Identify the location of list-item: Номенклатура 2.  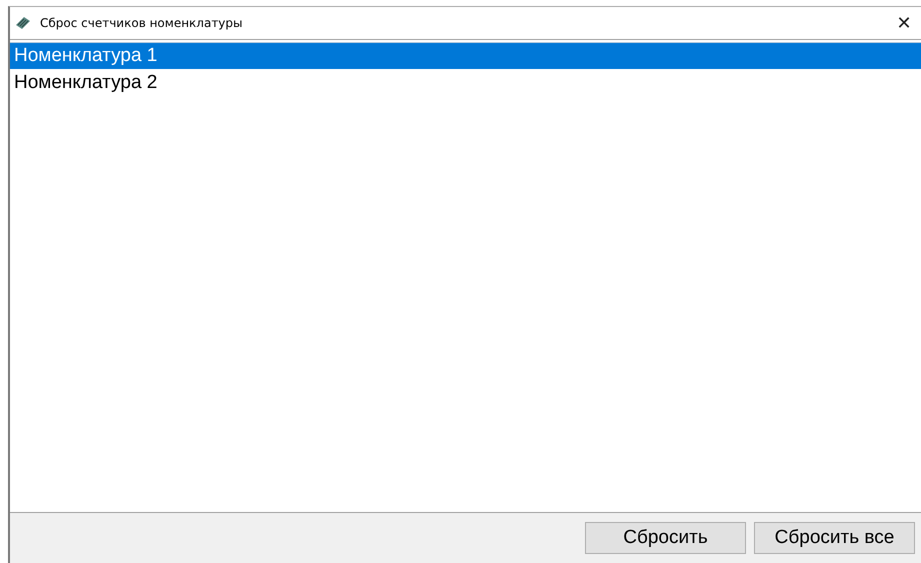
(465, 82).